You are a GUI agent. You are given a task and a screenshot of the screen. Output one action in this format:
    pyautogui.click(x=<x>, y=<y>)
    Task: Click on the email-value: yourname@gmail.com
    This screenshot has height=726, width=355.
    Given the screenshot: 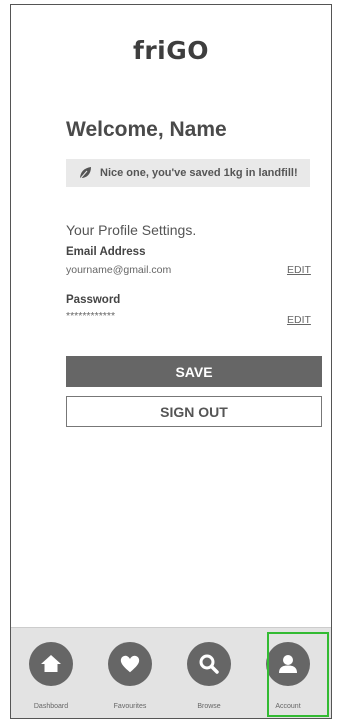 What is the action you would take?
    pyautogui.click(x=119, y=270)
    